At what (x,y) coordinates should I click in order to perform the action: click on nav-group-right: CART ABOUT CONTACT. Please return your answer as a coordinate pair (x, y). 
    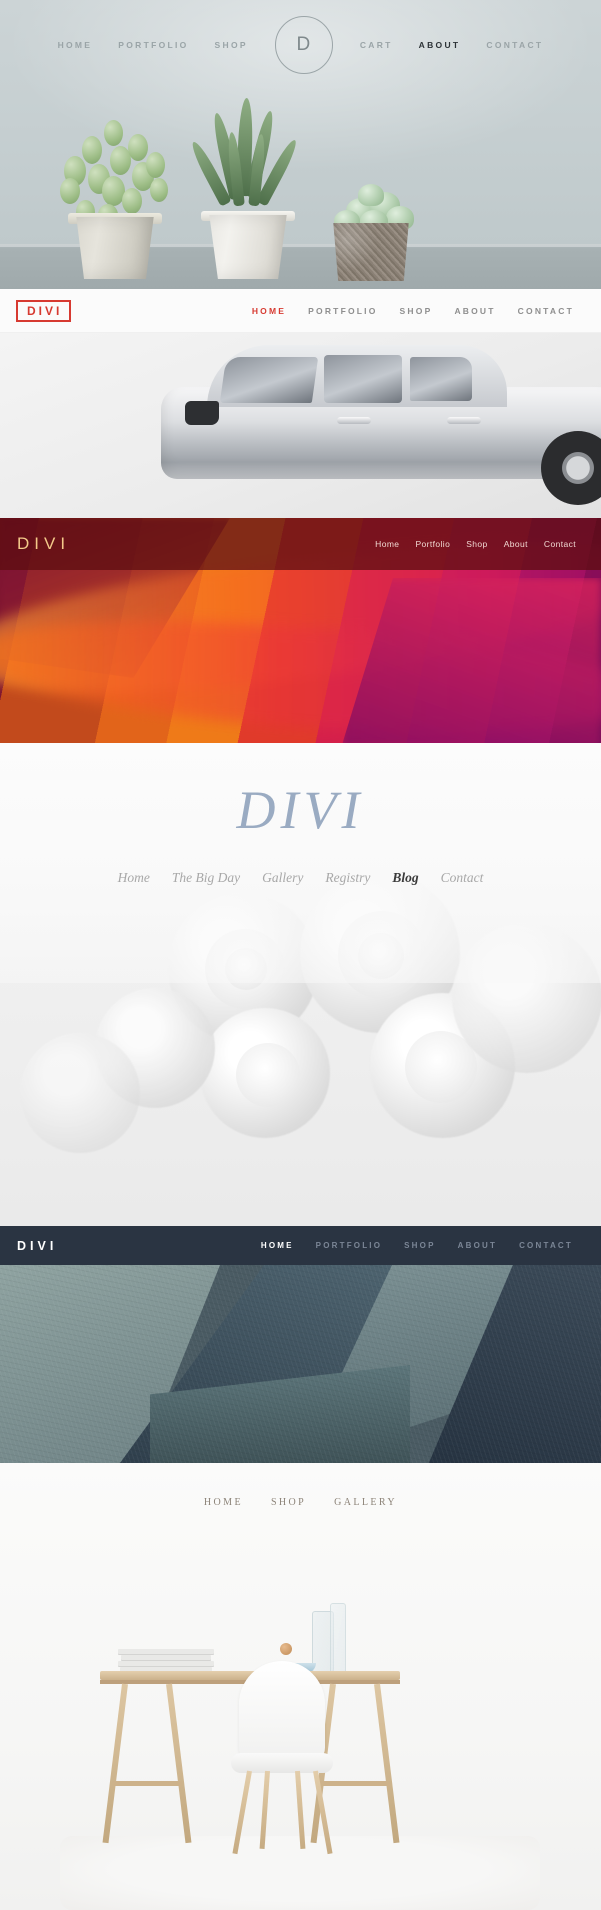
    Looking at the image, I should click on (452, 45).